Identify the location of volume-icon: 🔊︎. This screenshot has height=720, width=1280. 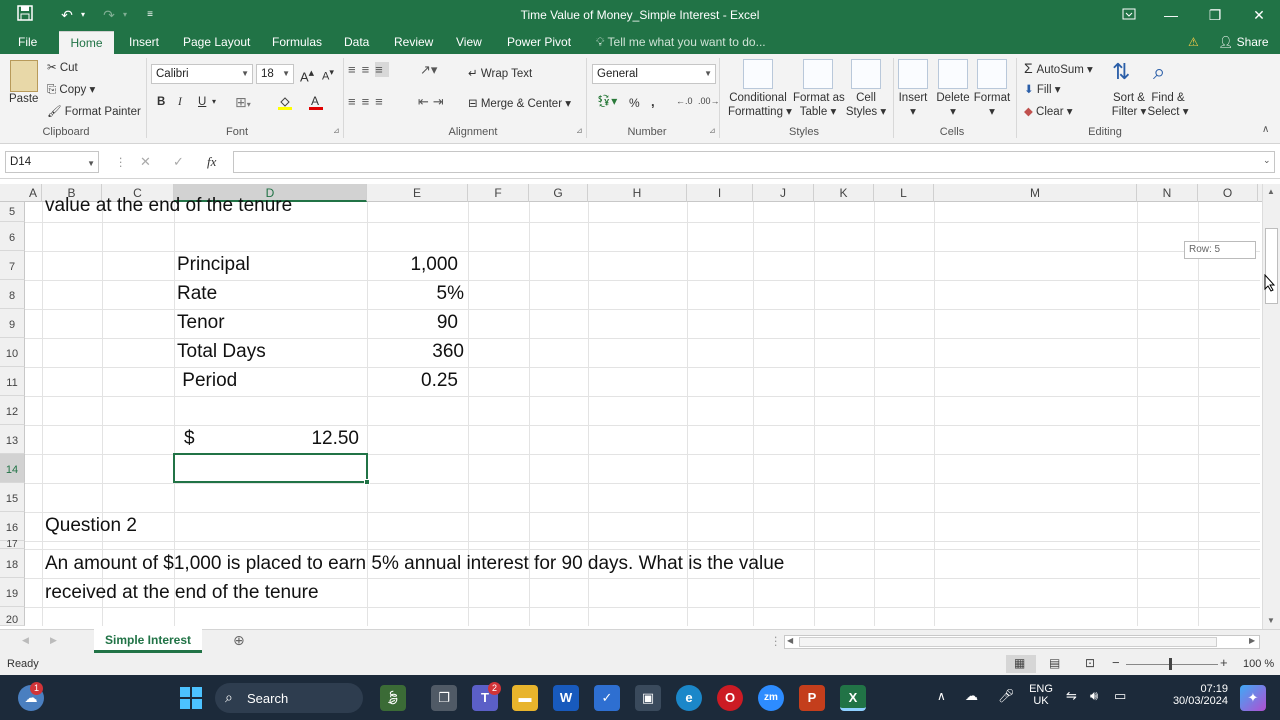
(1094, 696).